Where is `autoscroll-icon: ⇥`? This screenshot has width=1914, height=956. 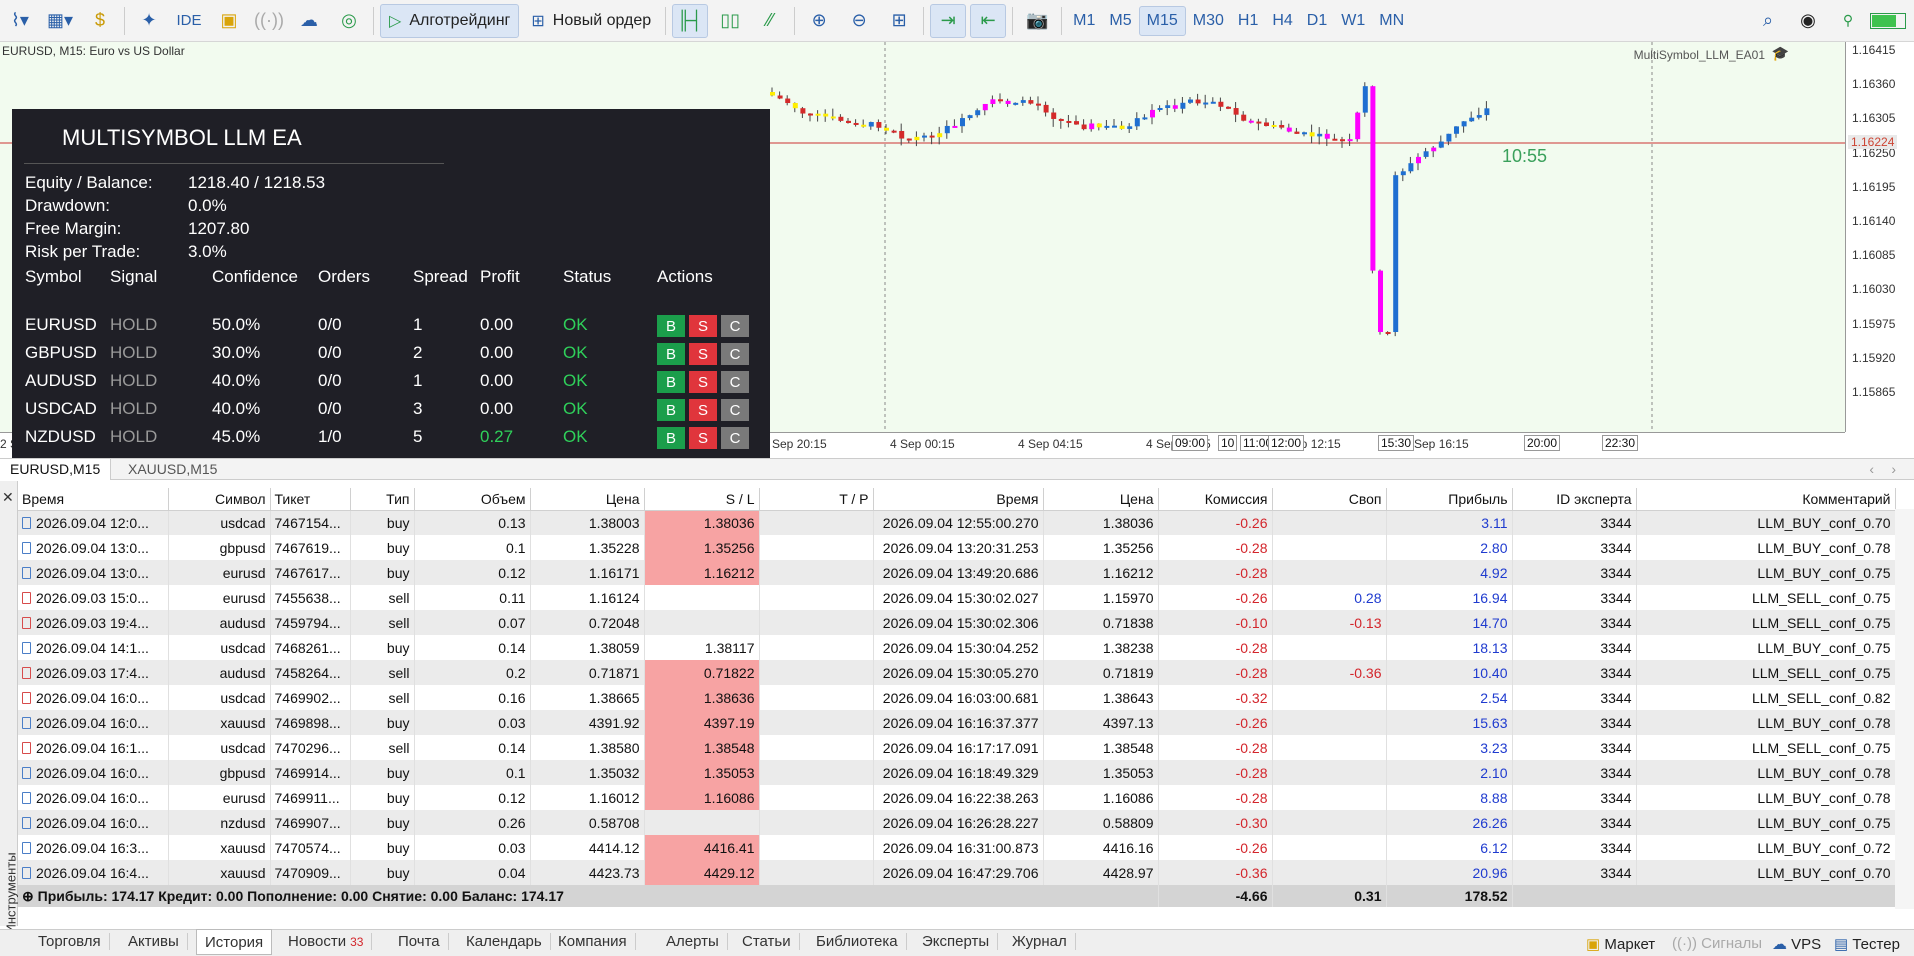
autoscroll-icon: ⇥ is located at coordinates (948, 20).